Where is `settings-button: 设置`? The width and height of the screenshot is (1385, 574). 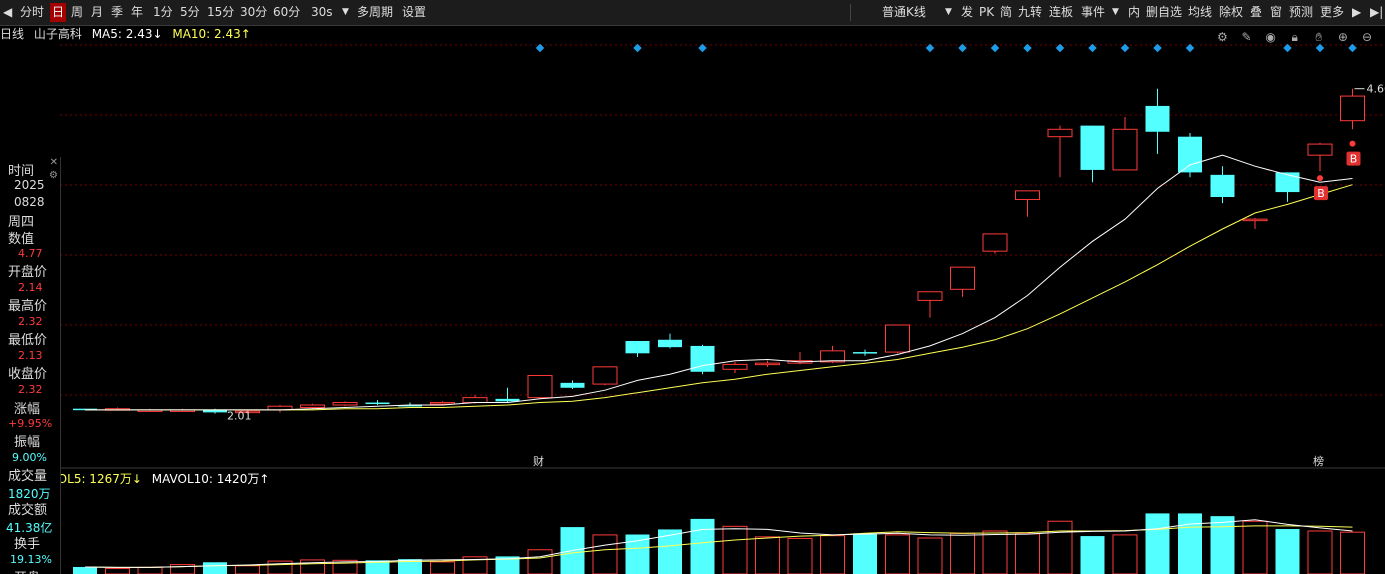 settings-button: 设置 is located at coordinates (414, 12).